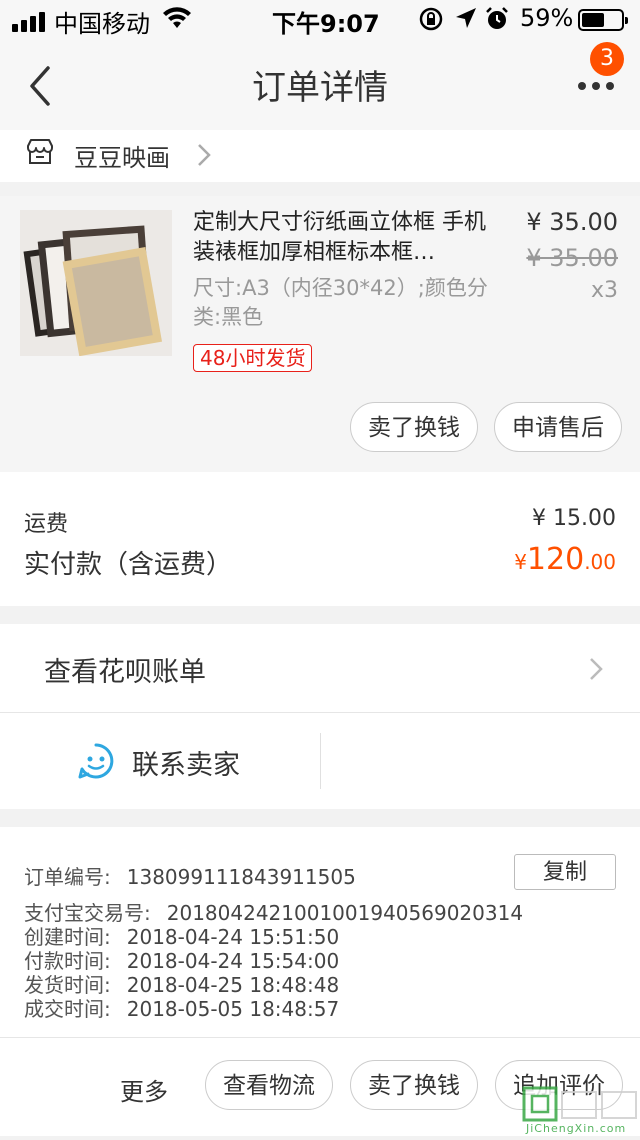  I want to click on contact-section: 联系卖家, so click(320, 761).